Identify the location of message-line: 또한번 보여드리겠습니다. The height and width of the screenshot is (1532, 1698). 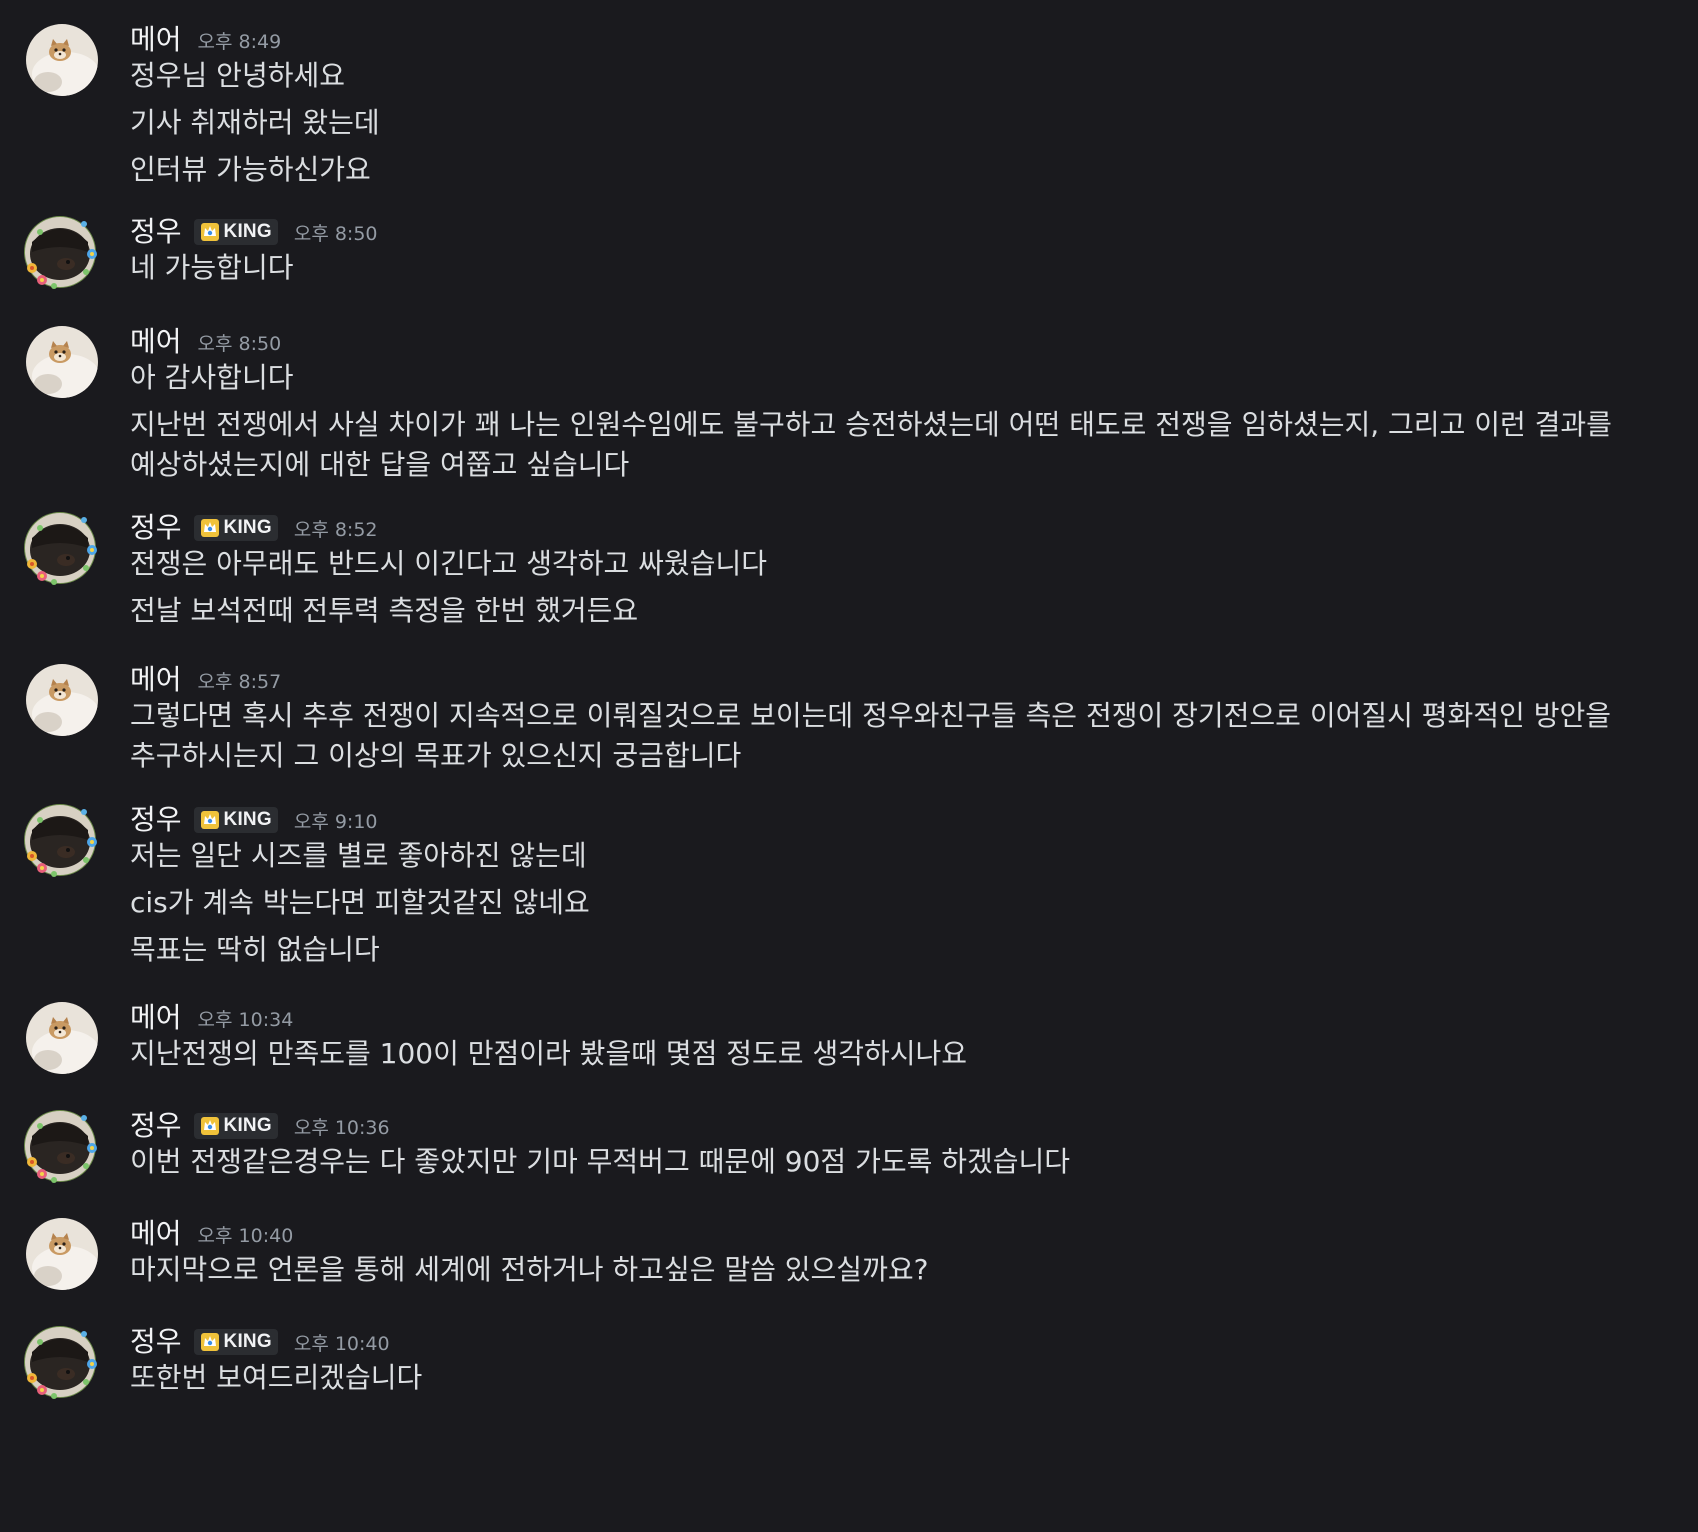
(276, 1377).